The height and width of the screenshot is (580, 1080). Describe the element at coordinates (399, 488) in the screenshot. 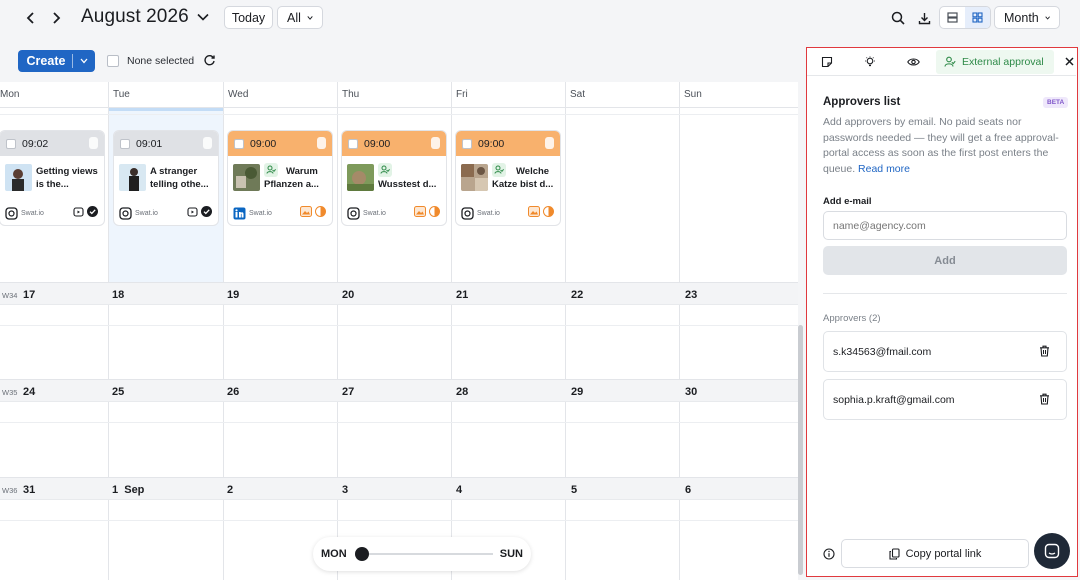

I see `week-row-w36: W36 31 1 Sep 2 3 4 5 6` at that location.